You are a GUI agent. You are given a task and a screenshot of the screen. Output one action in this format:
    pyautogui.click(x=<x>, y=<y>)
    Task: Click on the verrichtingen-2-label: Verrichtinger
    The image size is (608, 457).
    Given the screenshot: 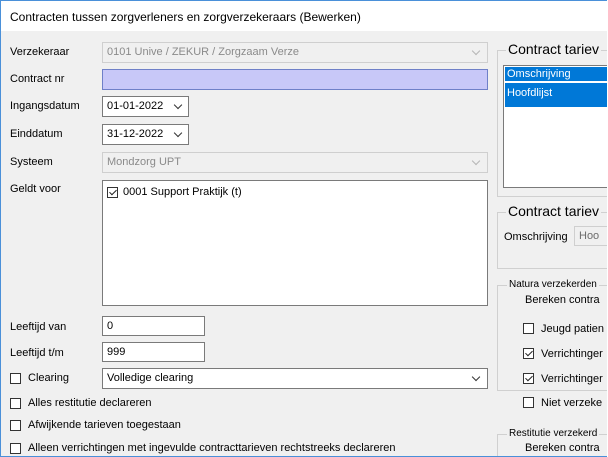 What is the action you would take?
    pyautogui.click(x=572, y=379)
    